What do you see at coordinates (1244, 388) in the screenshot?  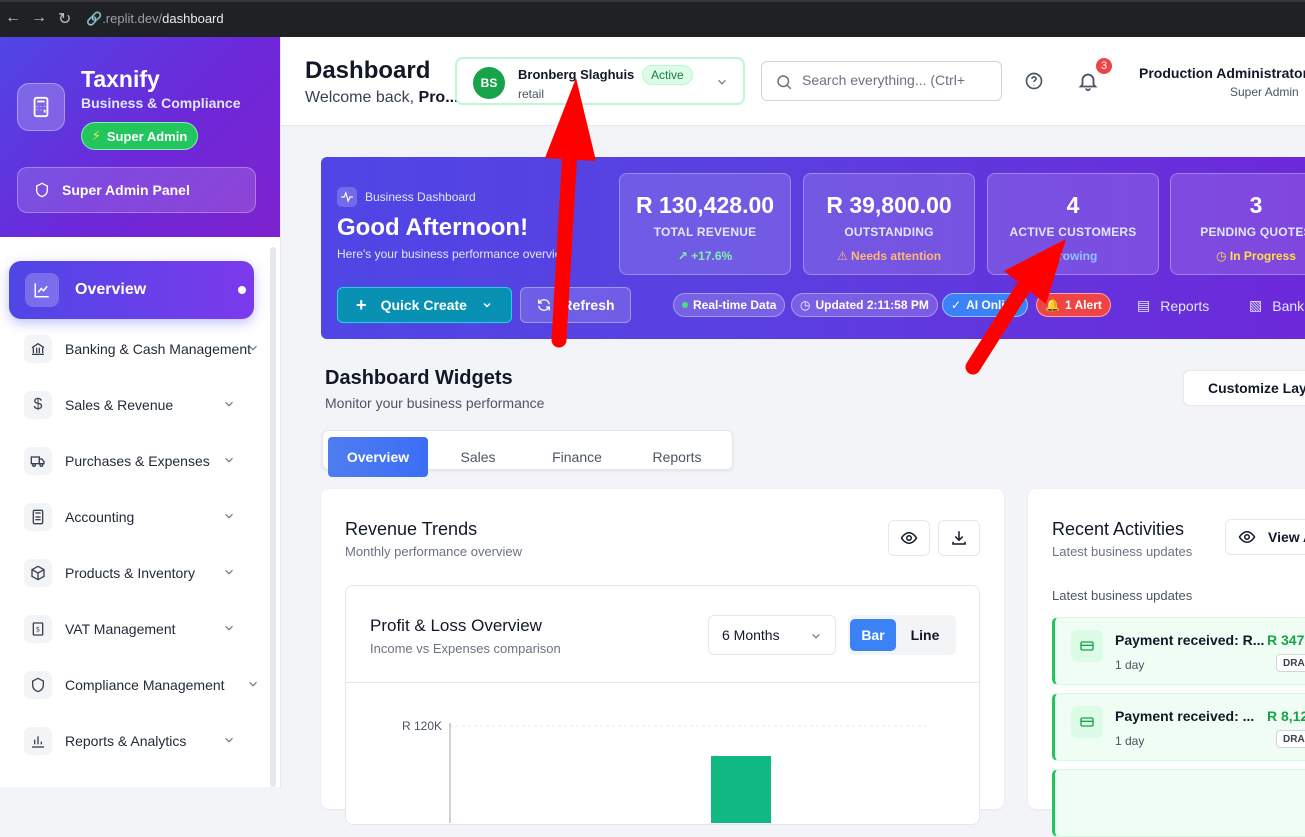 I see `customize-layout-button: Customize Layout` at bounding box center [1244, 388].